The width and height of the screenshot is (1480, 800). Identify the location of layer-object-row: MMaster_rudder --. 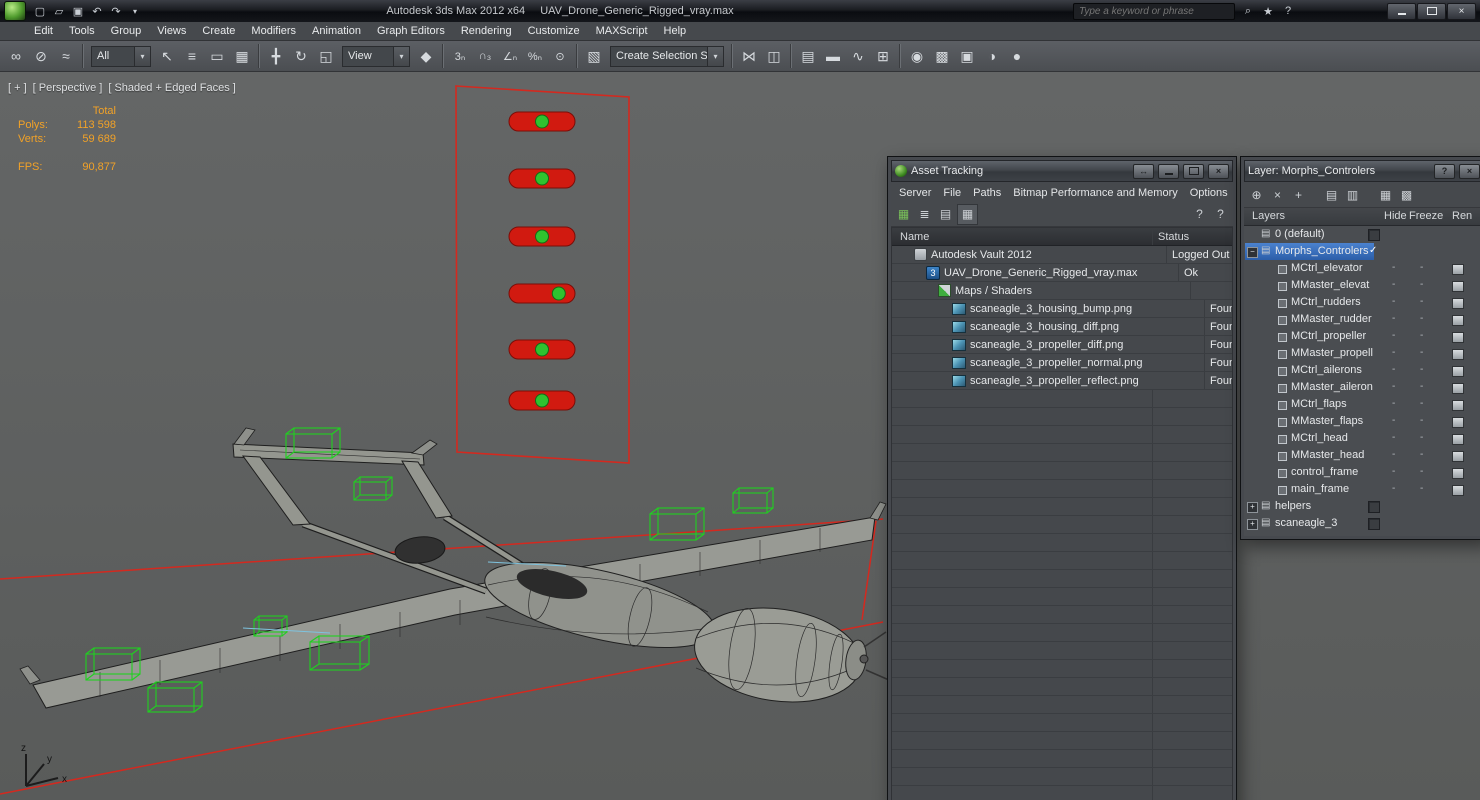
(1362, 319).